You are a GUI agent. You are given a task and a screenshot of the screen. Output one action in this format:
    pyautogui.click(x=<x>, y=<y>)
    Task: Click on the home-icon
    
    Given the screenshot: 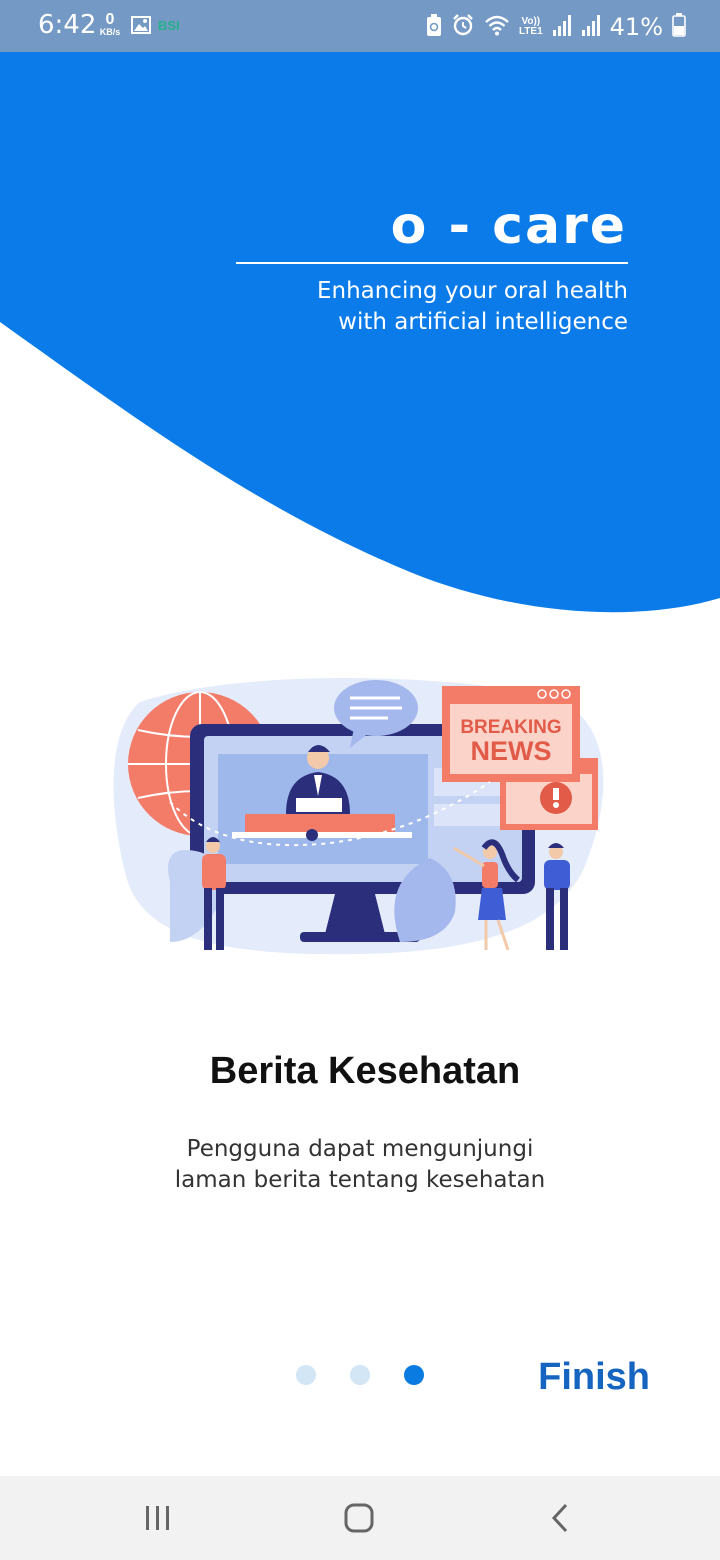 What is the action you would take?
    pyautogui.click(x=359, y=1520)
    